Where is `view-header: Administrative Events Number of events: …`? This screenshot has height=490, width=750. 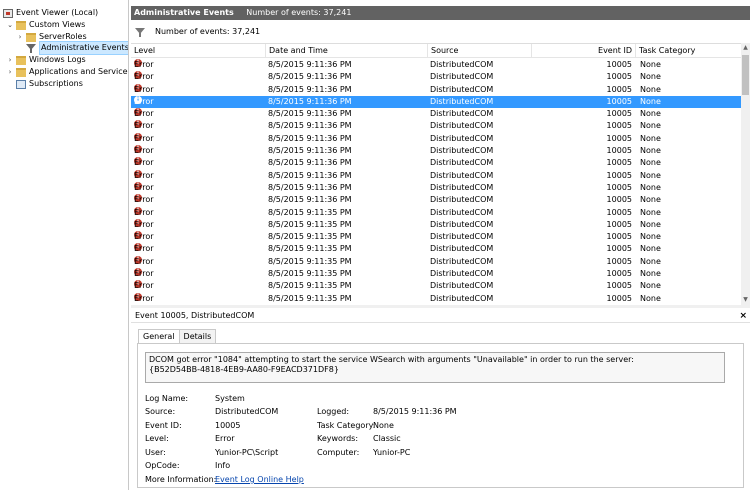 view-header: Administrative Events Number of events: … is located at coordinates (440, 13).